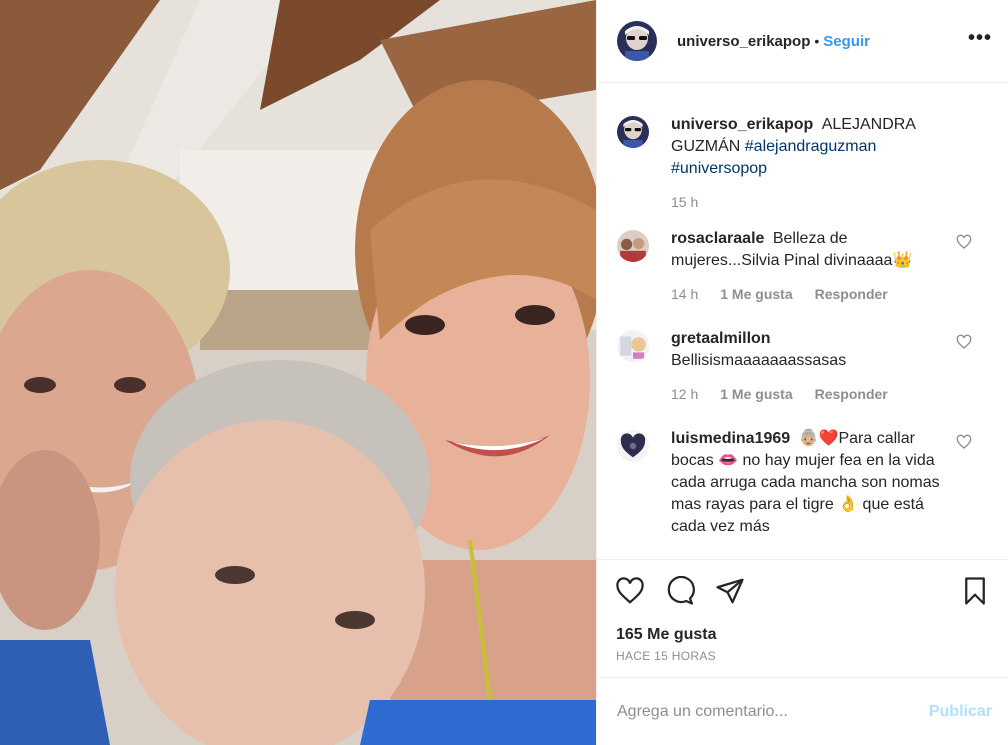  Describe the element at coordinates (684, 394) in the screenshot. I see `comment-time: 12 h` at that location.